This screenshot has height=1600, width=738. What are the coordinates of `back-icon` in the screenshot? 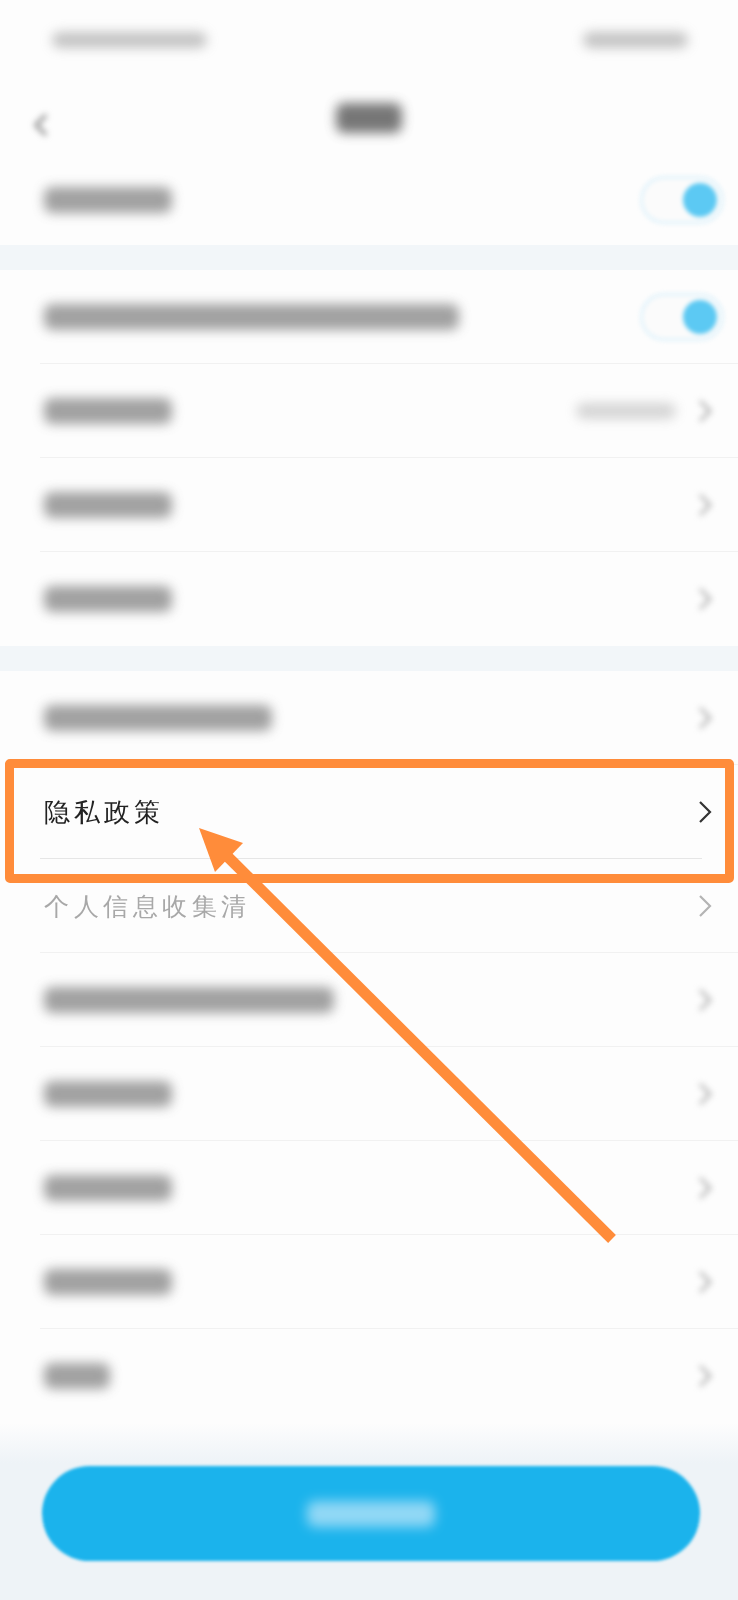 It's located at (41, 125).